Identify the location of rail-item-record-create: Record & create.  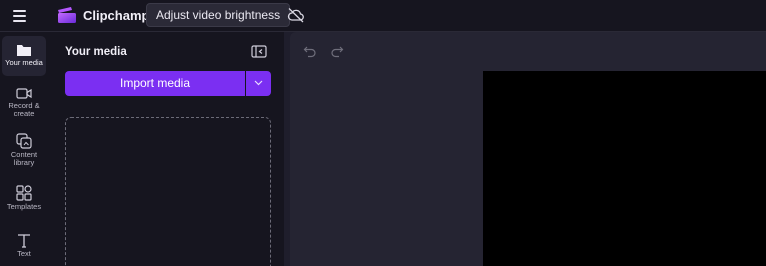
(24, 105).